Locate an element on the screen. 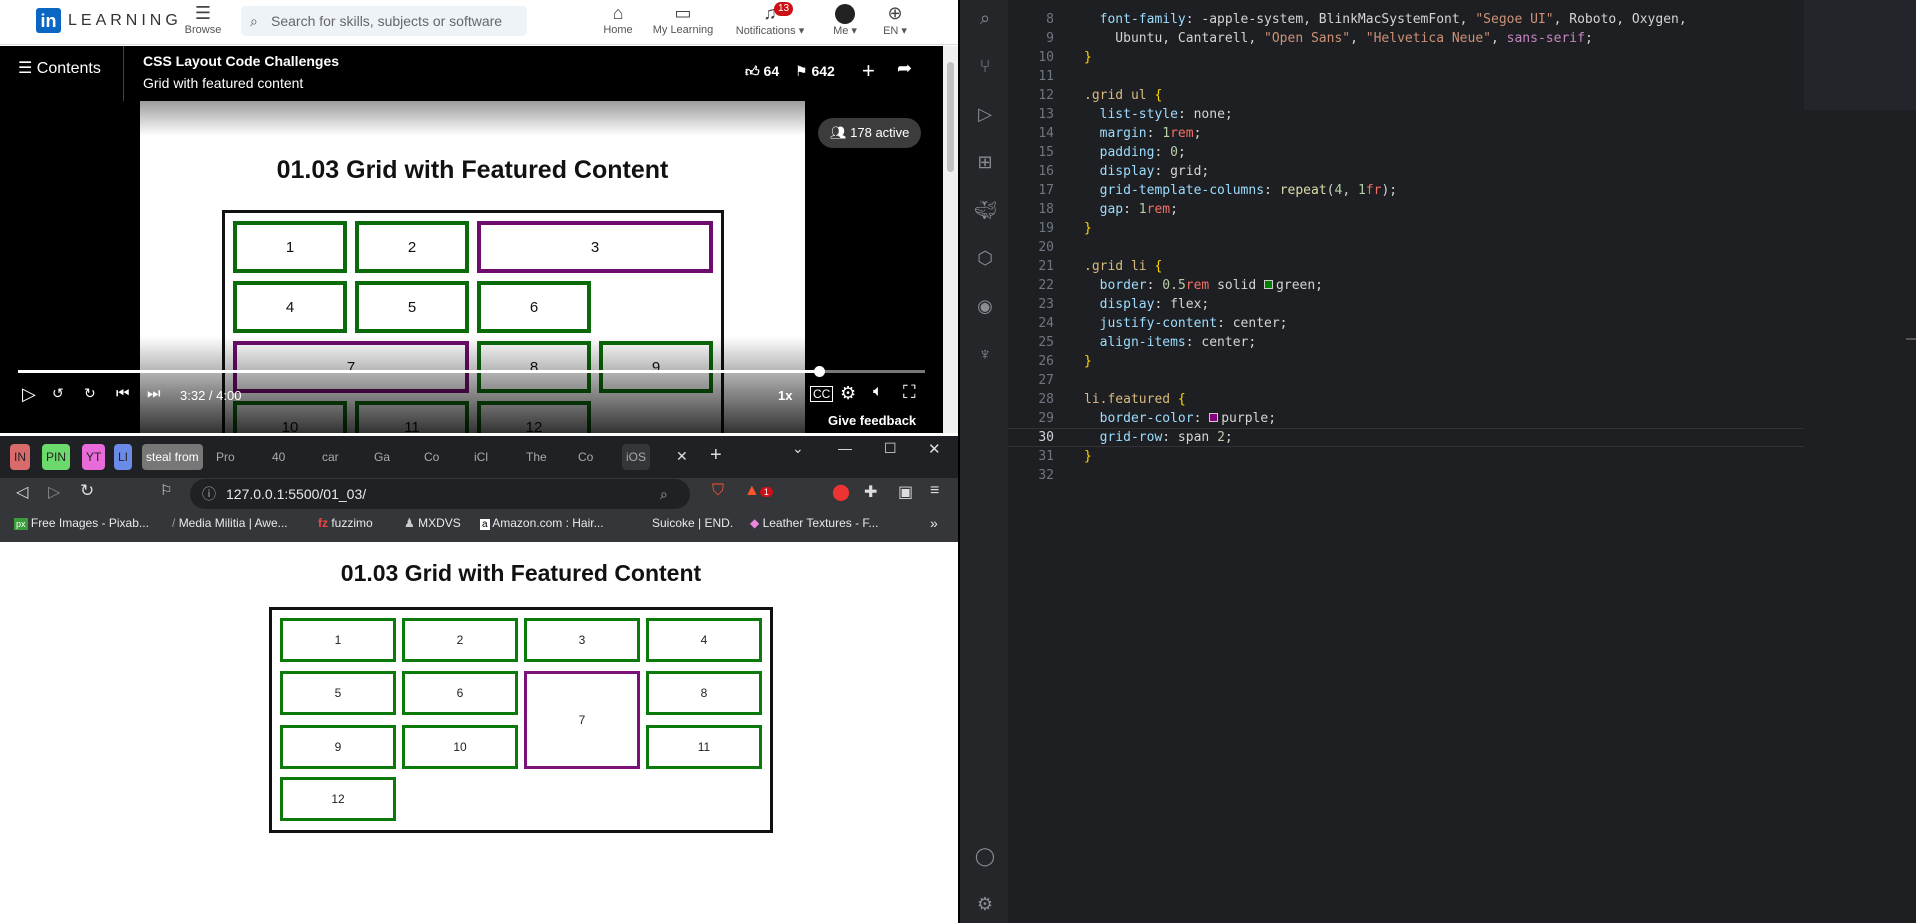  code-line: 29 border-color: purple; is located at coordinates (1142, 418).